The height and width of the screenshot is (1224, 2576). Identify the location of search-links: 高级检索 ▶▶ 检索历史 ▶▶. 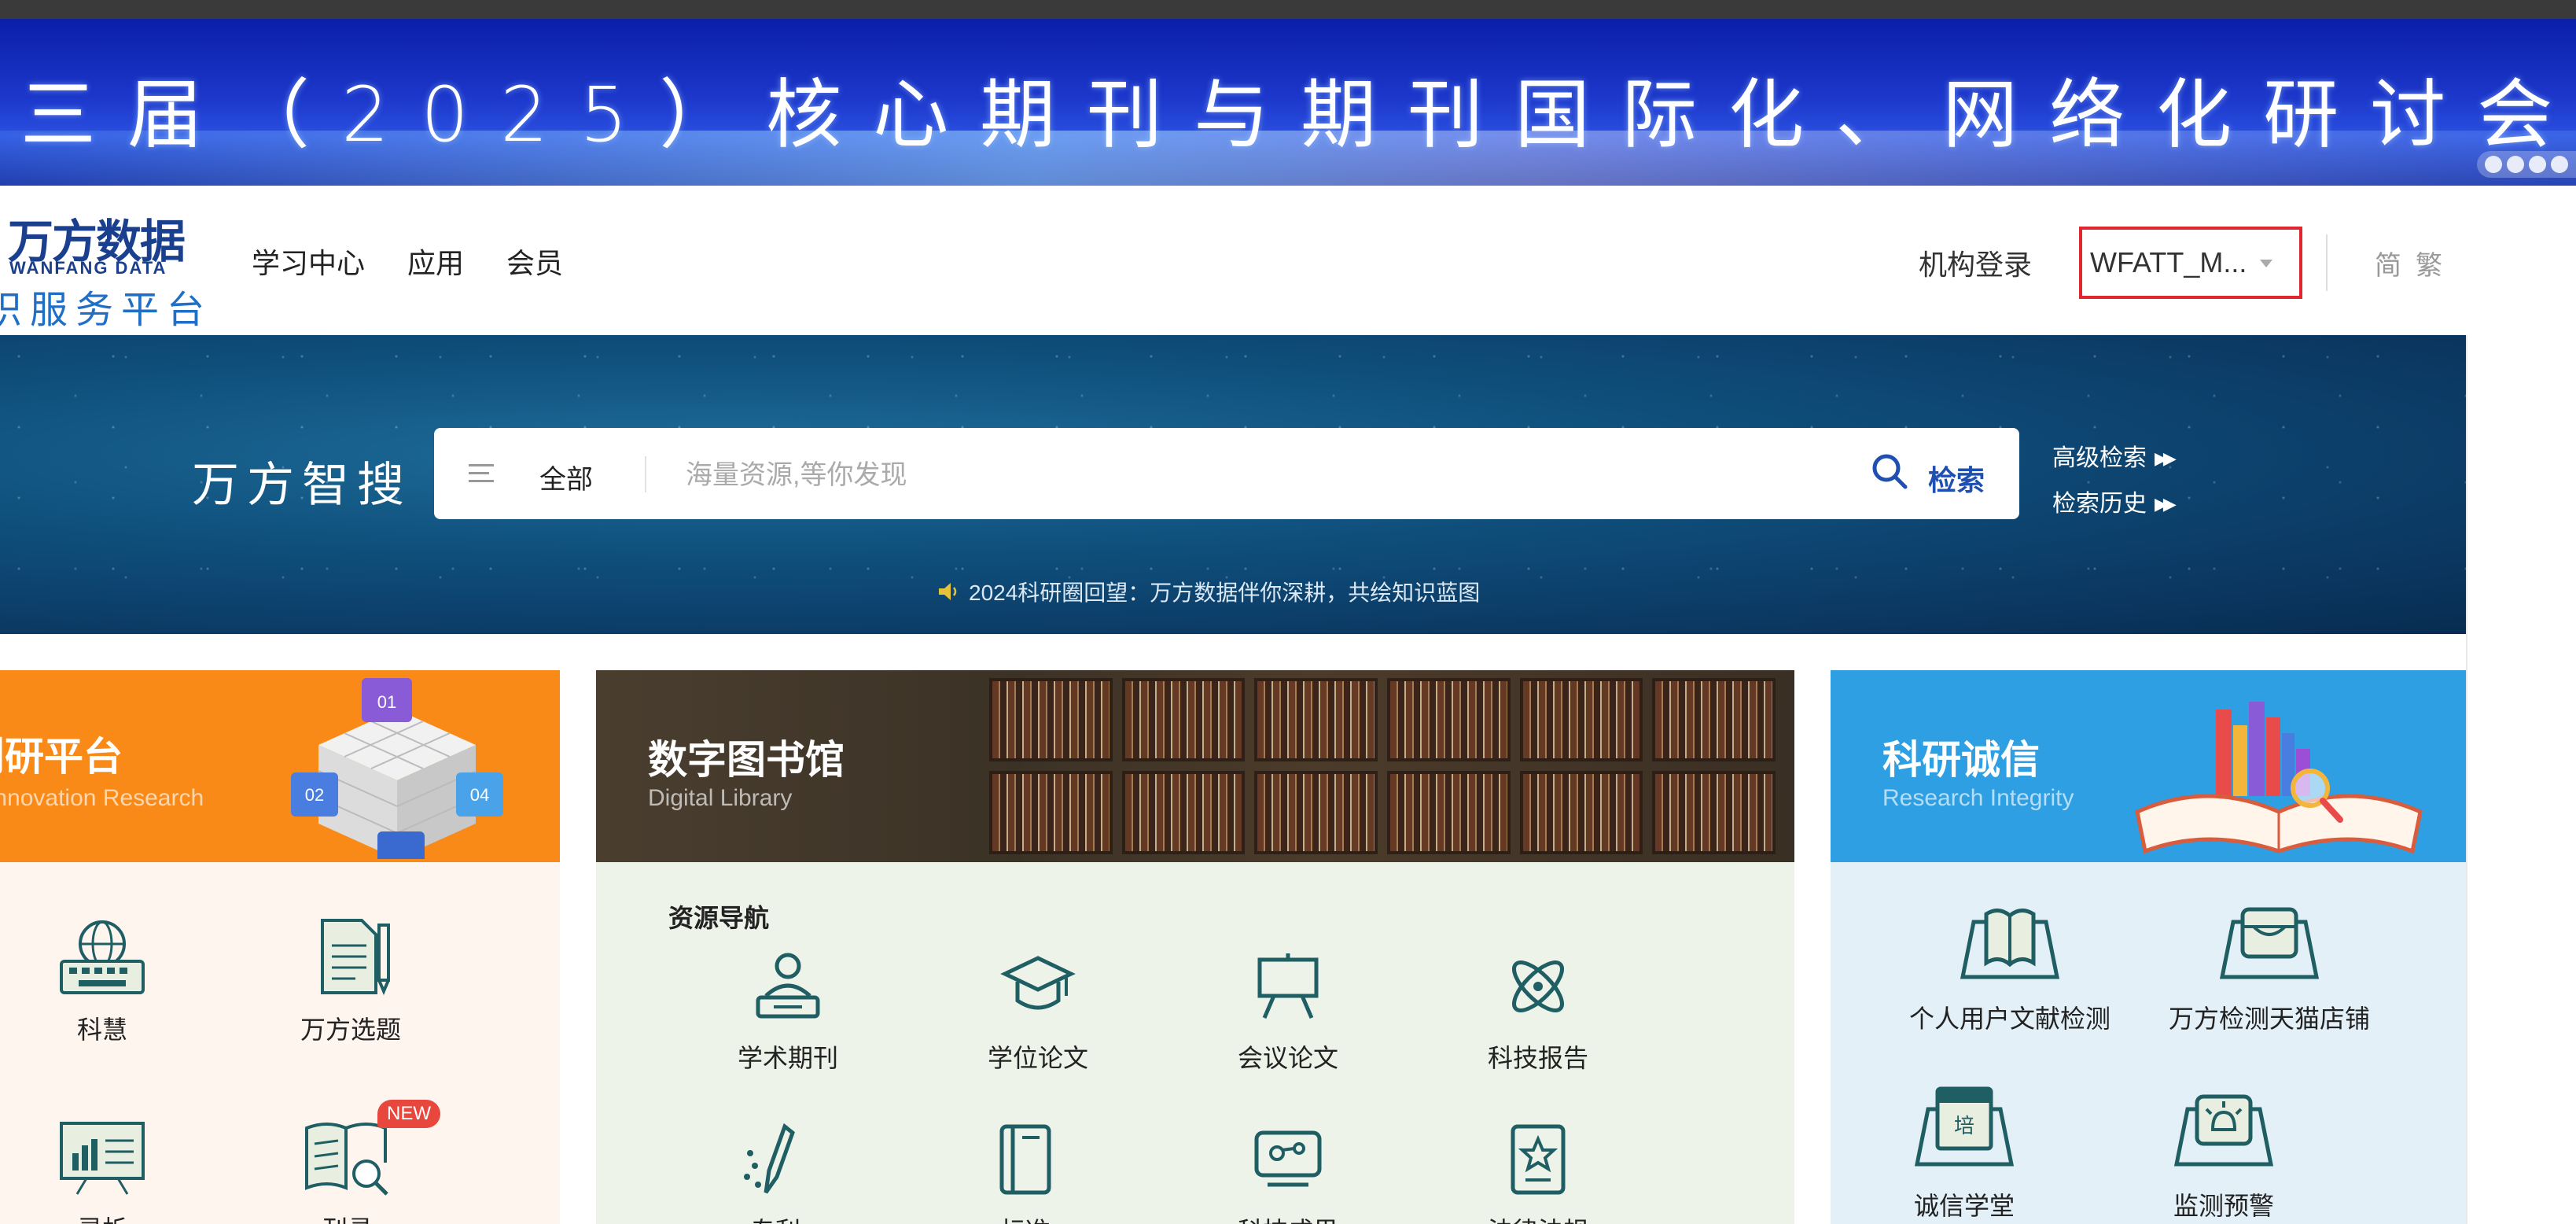
(2114, 481).